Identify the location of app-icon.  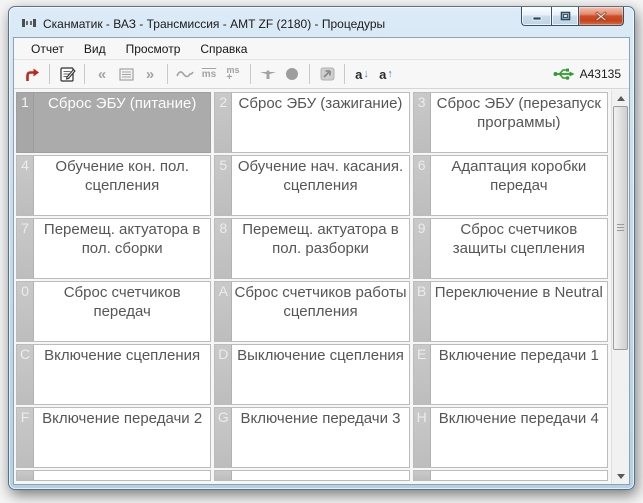
(29, 23).